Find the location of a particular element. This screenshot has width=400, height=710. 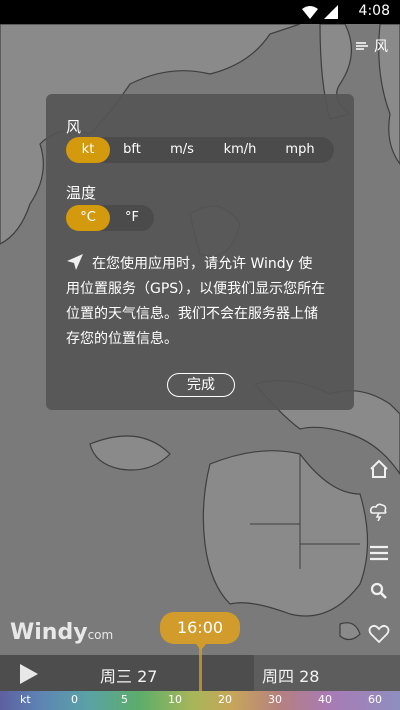

current-time-bubble: 16:00 is located at coordinates (200, 628).